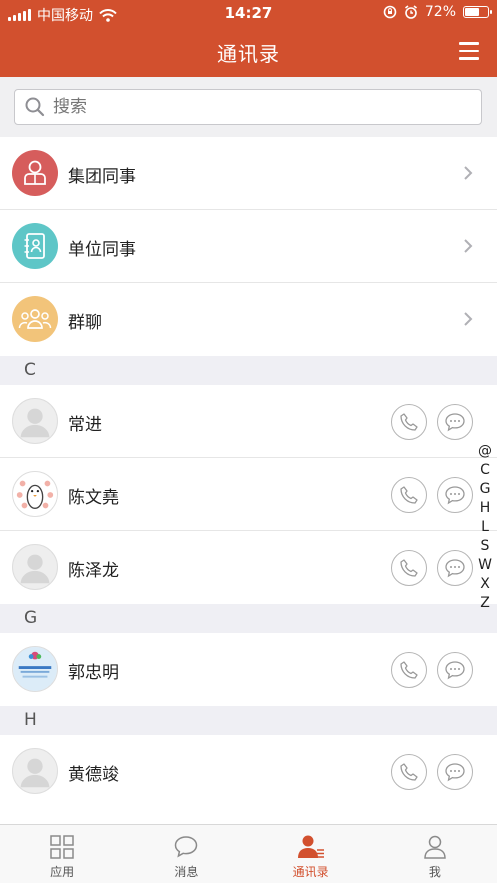 This screenshot has width=497, height=883. Describe the element at coordinates (485, 489) in the screenshot. I see `index-letter: G` at that location.